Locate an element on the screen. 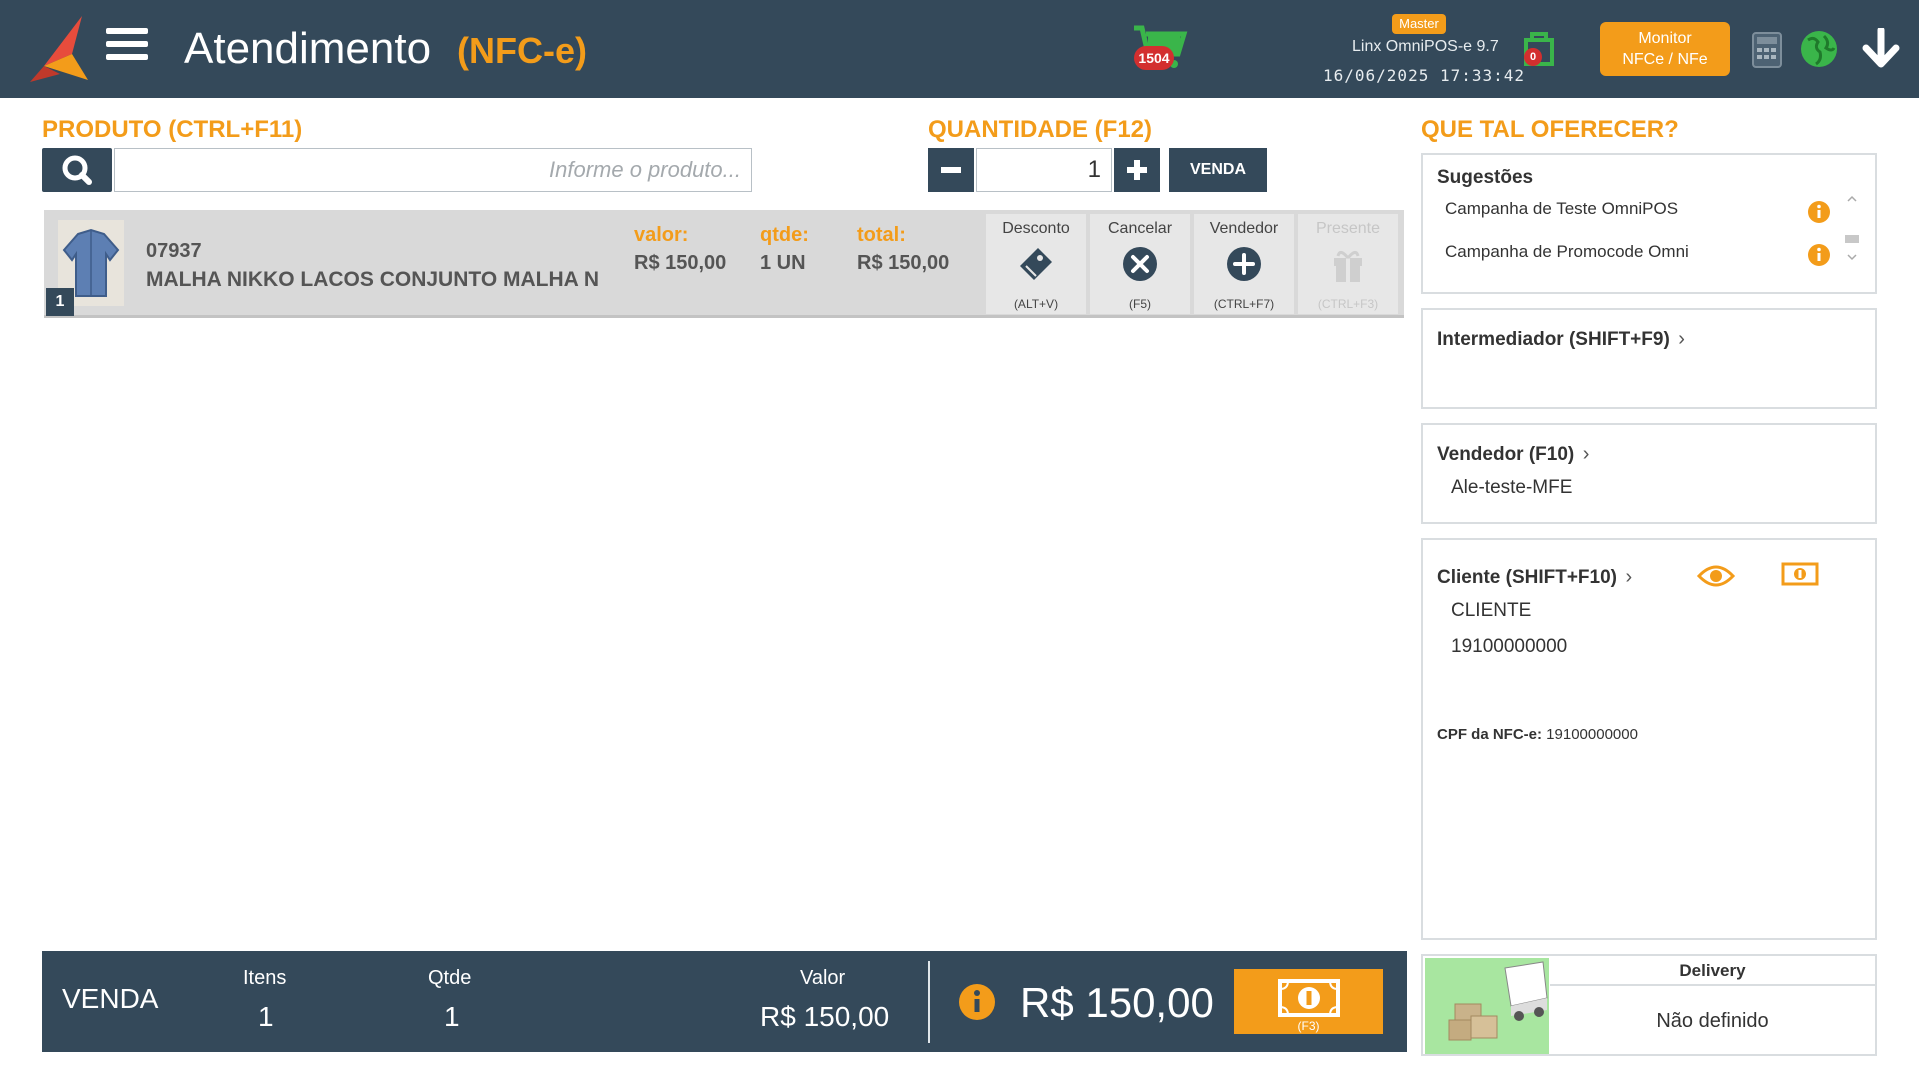 The image size is (1919, 1079). cancel-label: Cancelar is located at coordinates (1140, 228).